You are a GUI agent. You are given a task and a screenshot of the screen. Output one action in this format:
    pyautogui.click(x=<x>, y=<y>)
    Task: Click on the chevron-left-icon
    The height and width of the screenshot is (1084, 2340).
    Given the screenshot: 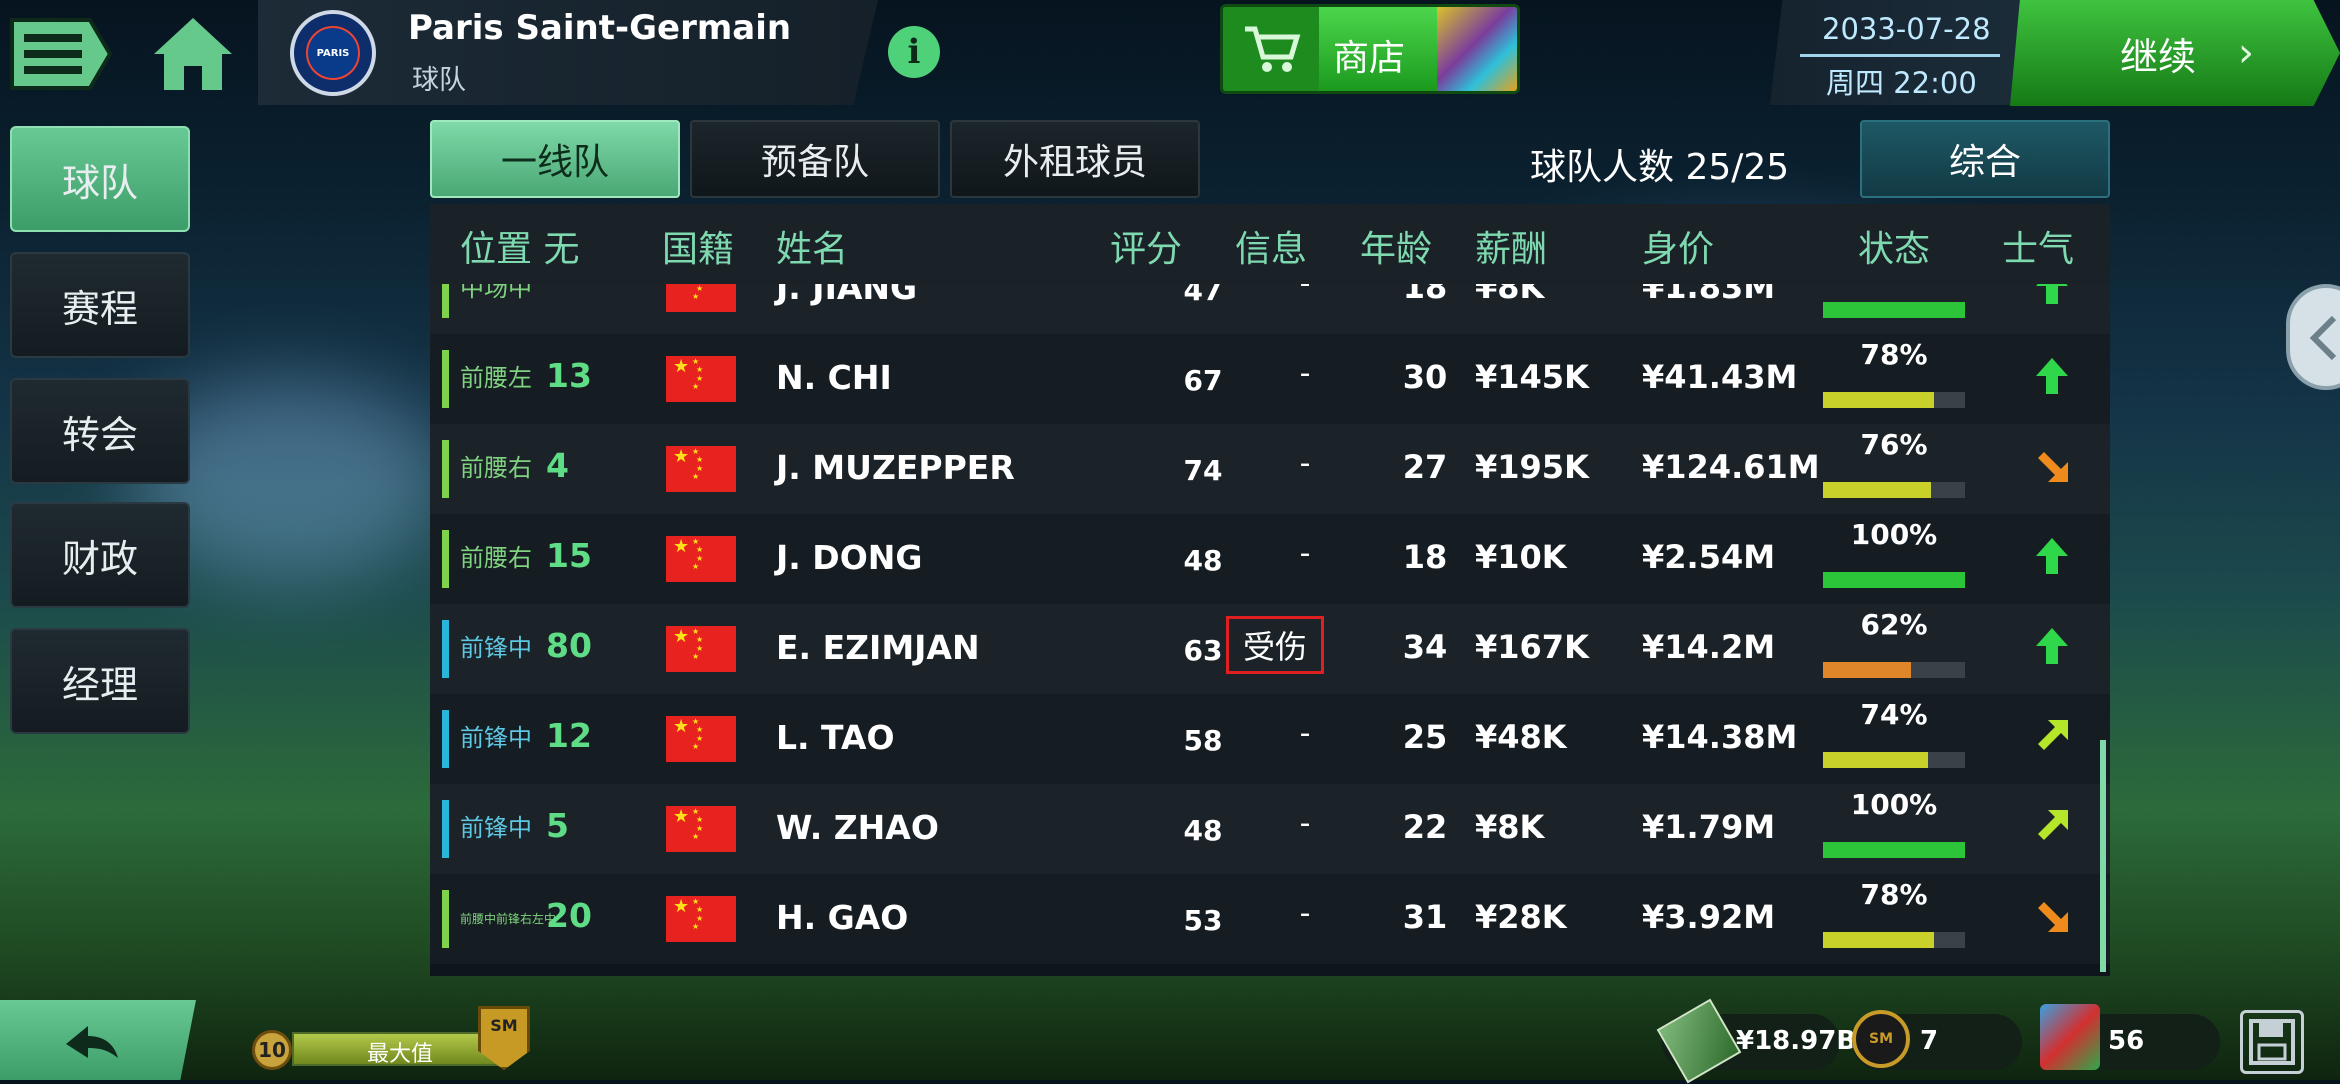 What is the action you would take?
    pyautogui.click(x=2323, y=338)
    